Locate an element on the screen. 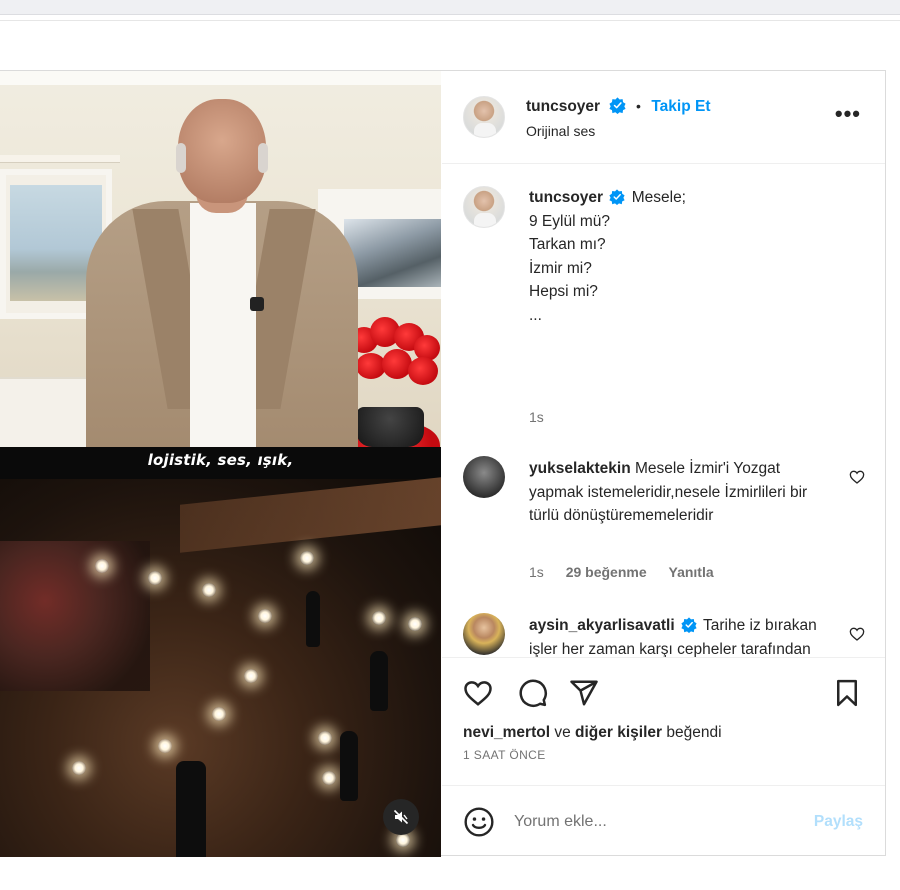 The height and width of the screenshot is (890, 900). follow-button: Takip Et is located at coordinates (680, 106).